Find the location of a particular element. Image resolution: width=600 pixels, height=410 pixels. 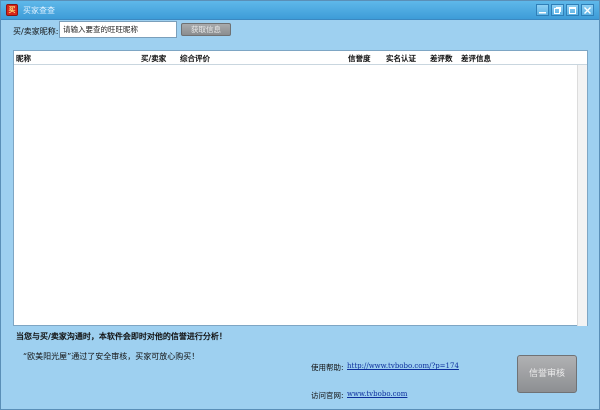

close-icon is located at coordinates (587, 10).